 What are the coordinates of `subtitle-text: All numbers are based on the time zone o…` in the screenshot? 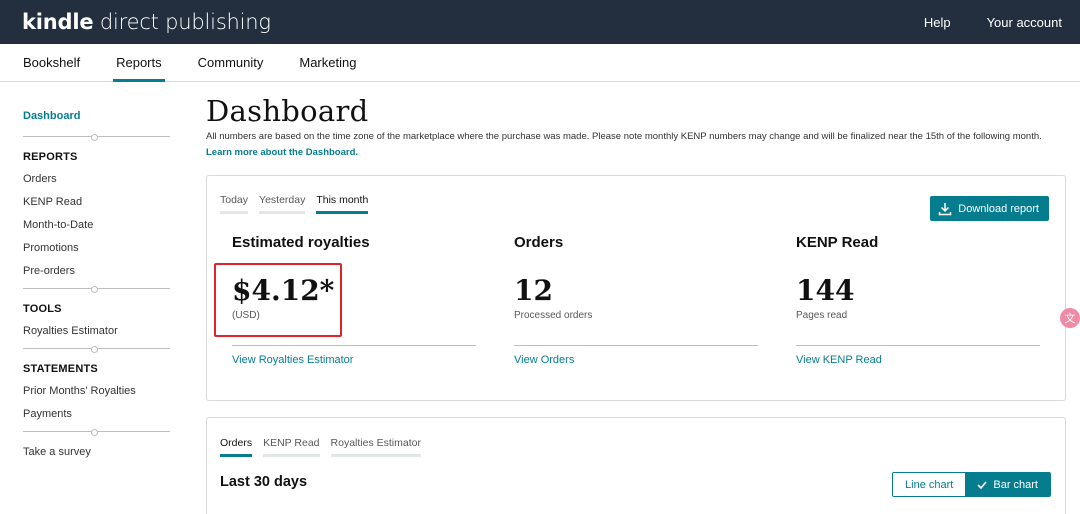 It's located at (624, 136).